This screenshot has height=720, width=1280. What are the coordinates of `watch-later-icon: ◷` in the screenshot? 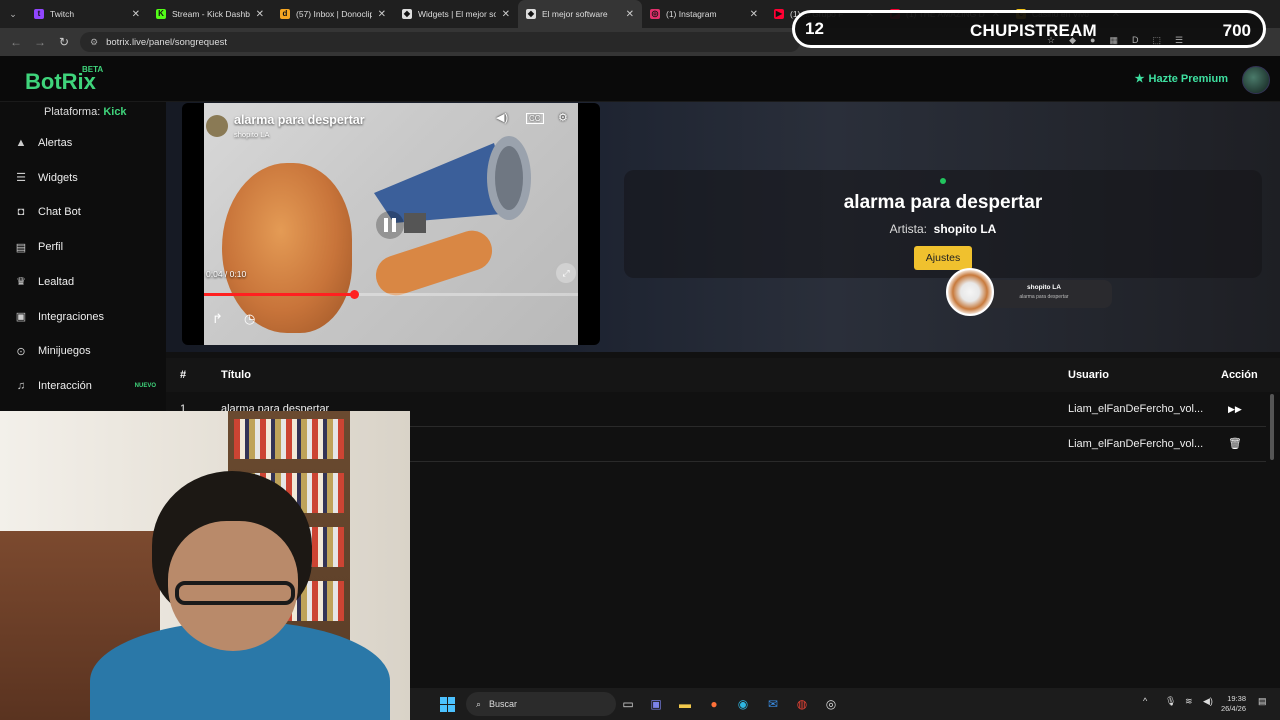 It's located at (249, 319).